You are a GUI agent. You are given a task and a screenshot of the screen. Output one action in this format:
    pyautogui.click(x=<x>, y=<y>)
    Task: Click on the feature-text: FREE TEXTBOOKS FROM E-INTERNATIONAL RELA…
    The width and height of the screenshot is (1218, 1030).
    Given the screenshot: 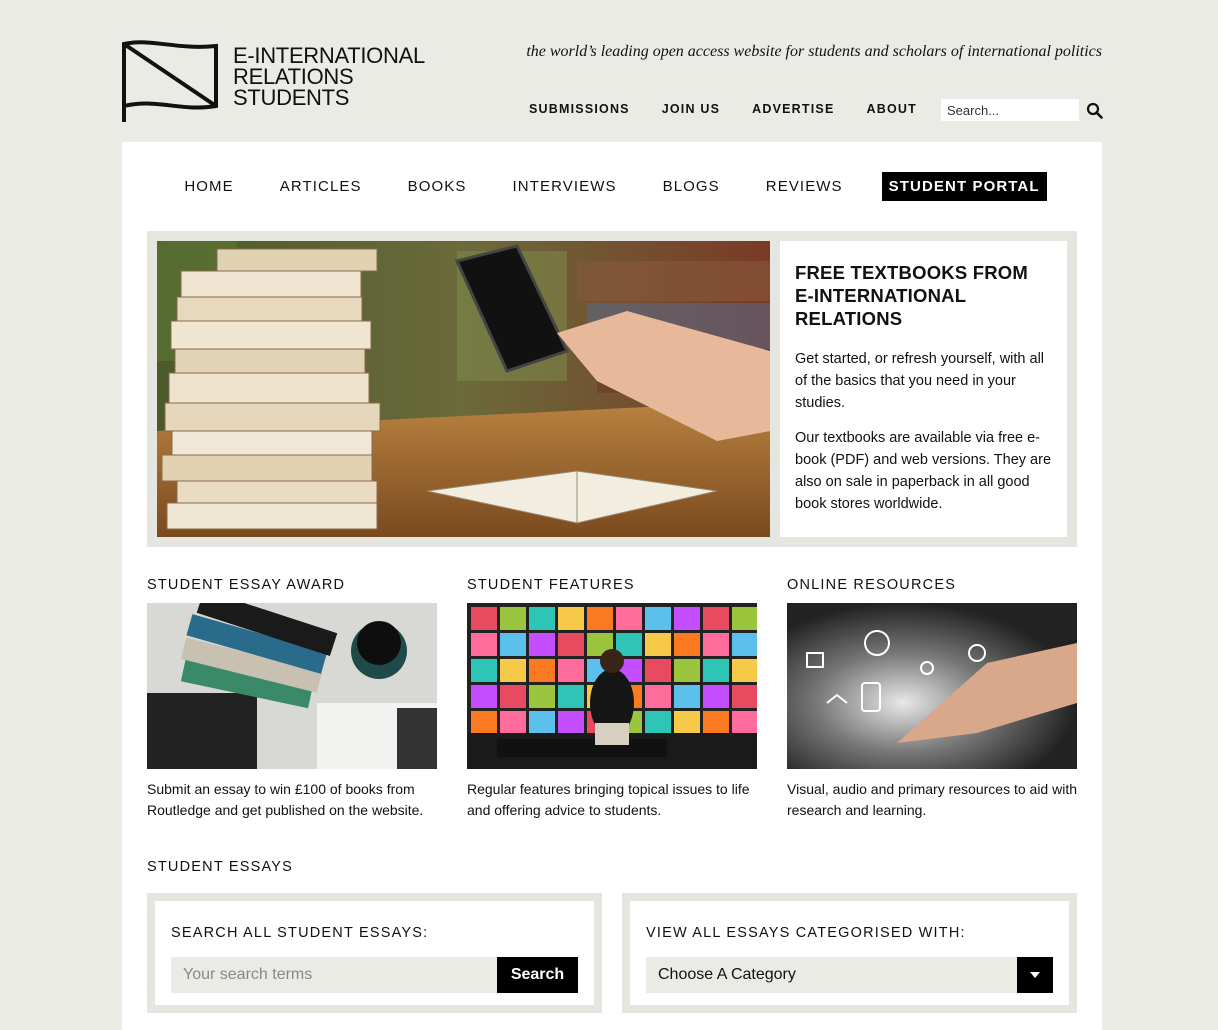 What is the action you would take?
    pyautogui.click(x=923, y=389)
    